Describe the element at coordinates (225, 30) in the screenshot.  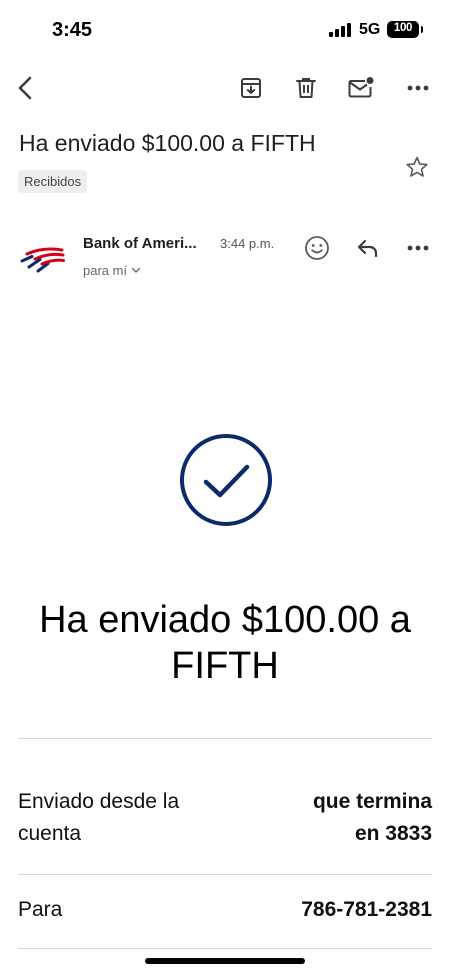
I see `status-bar: 3:45 5G 100` at that location.